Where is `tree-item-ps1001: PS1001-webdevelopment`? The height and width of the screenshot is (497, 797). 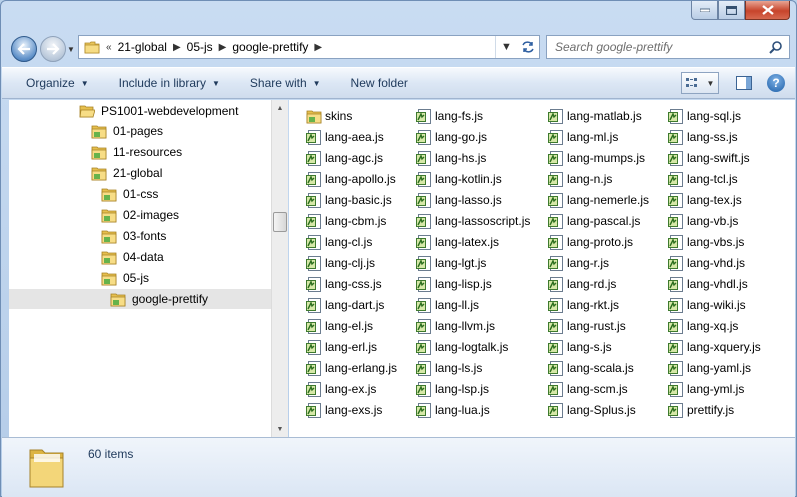 tree-item-ps1001: PS1001-webdevelopment is located at coordinates (158, 111).